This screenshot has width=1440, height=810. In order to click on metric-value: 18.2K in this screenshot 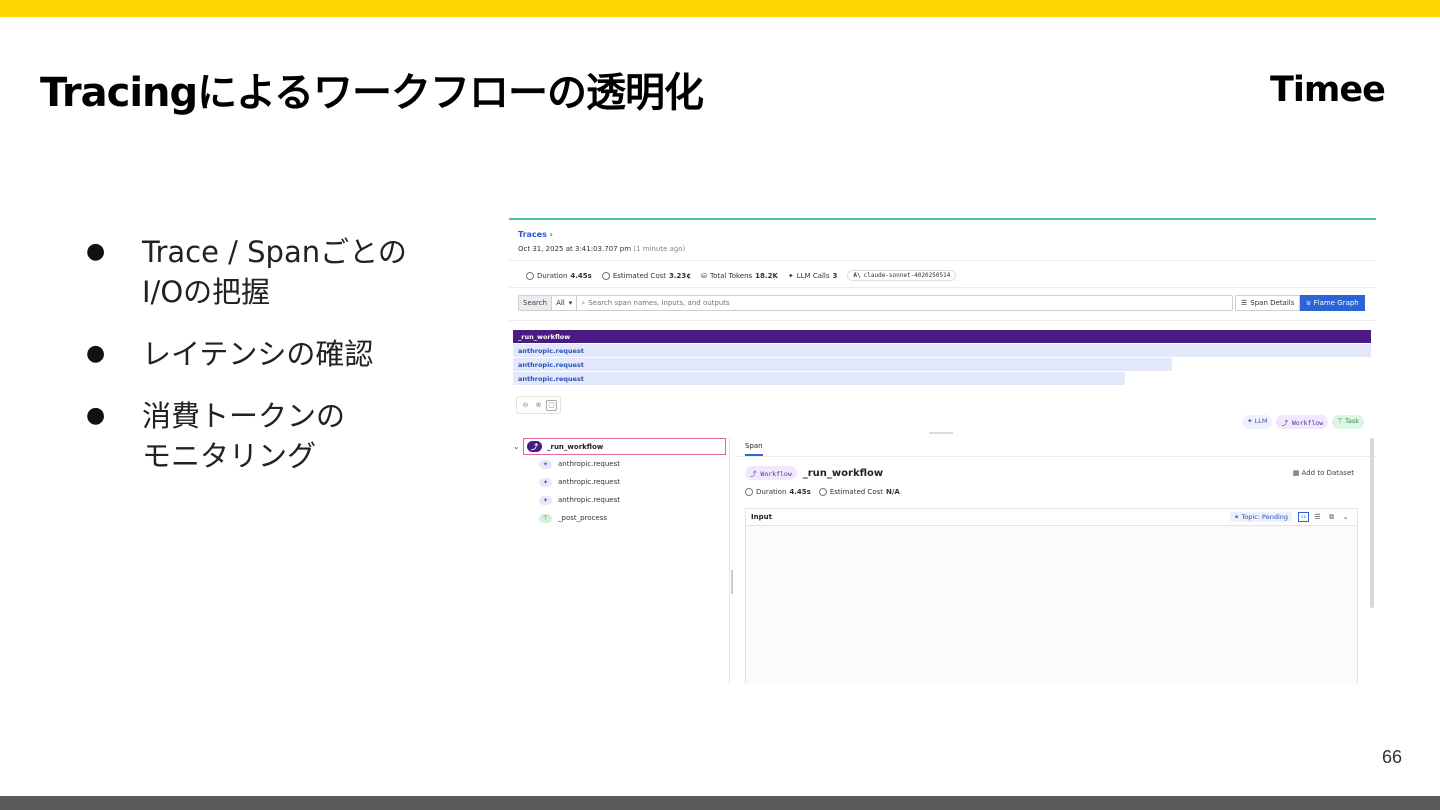, I will do `click(766, 275)`.